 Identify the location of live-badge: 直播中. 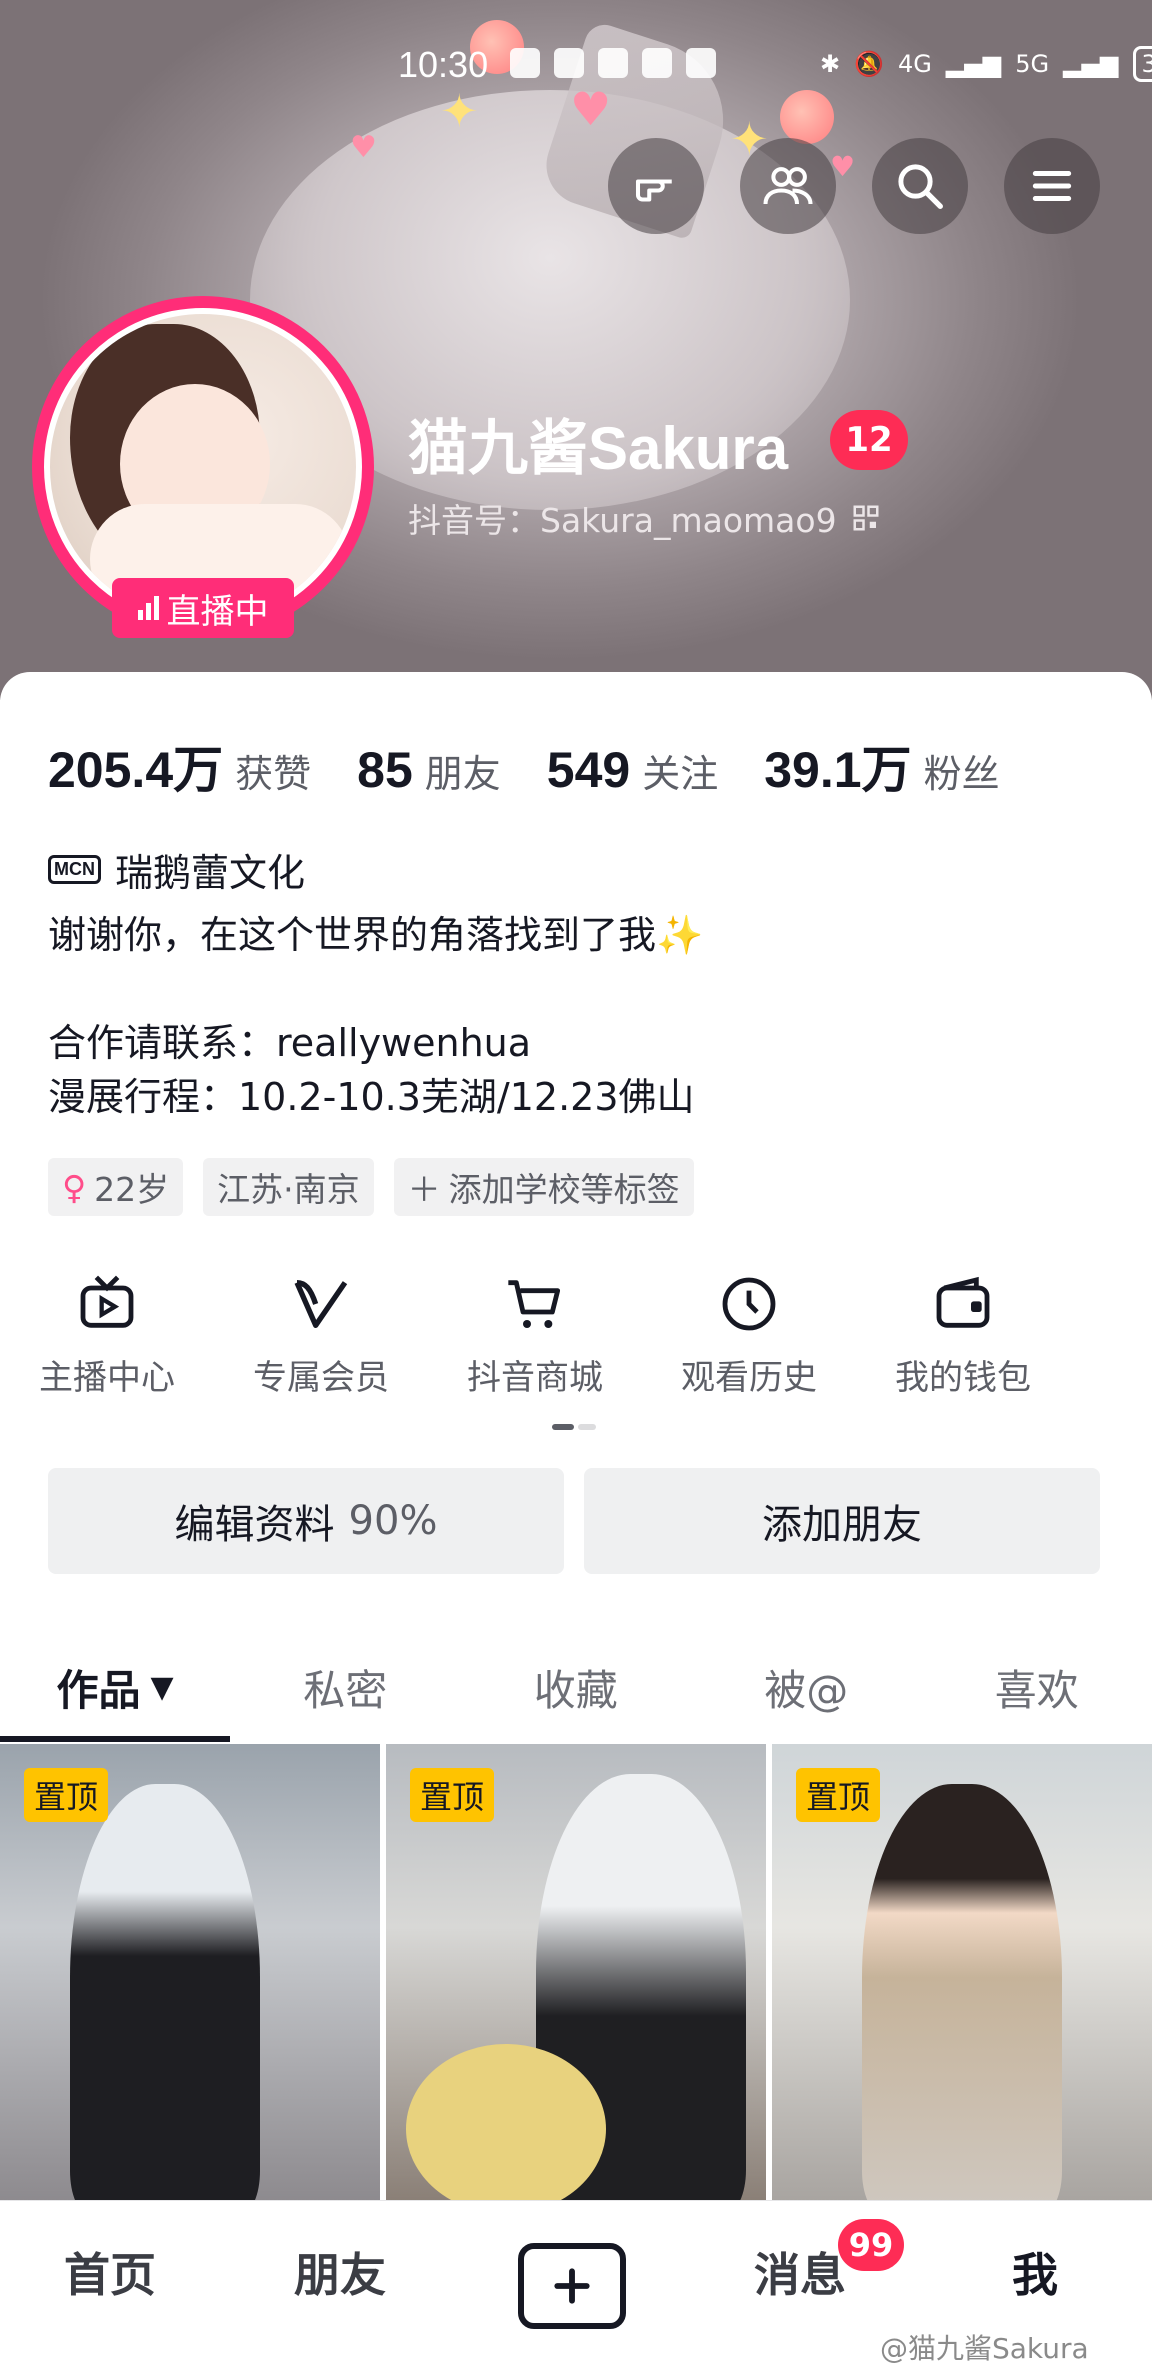
(203, 608).